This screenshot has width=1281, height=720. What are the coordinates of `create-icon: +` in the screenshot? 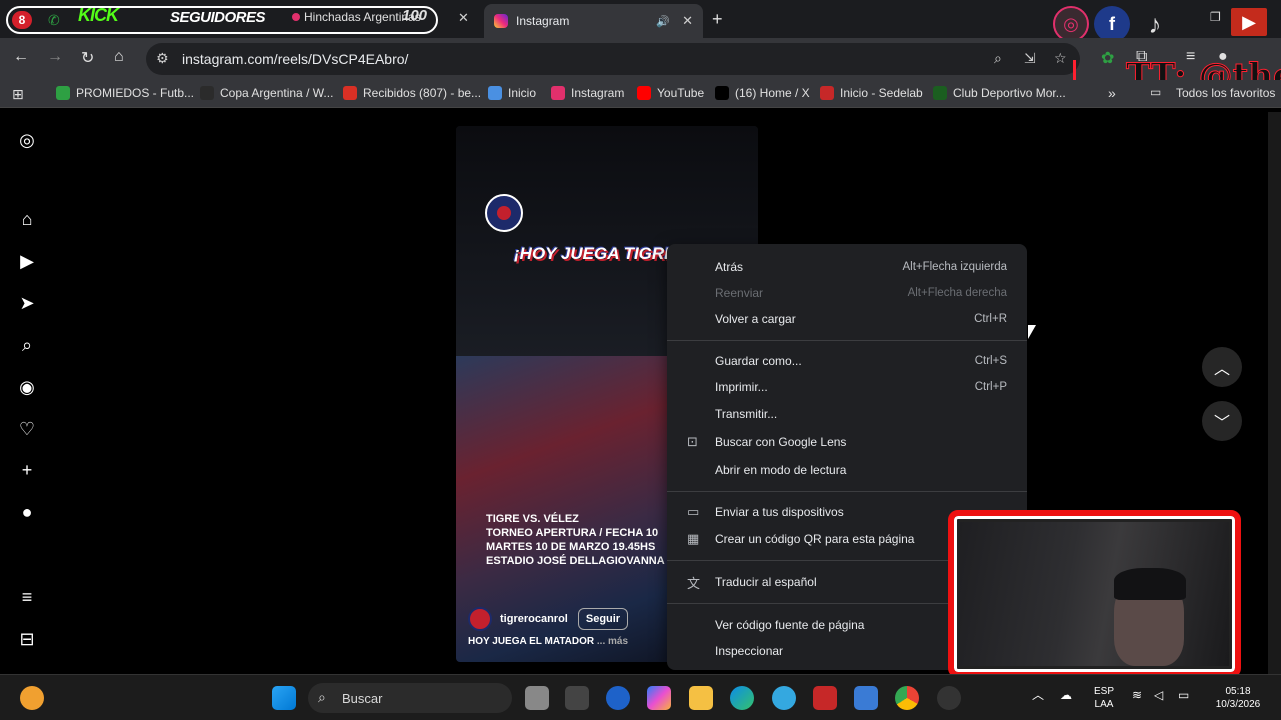 It's located at (27, 470).